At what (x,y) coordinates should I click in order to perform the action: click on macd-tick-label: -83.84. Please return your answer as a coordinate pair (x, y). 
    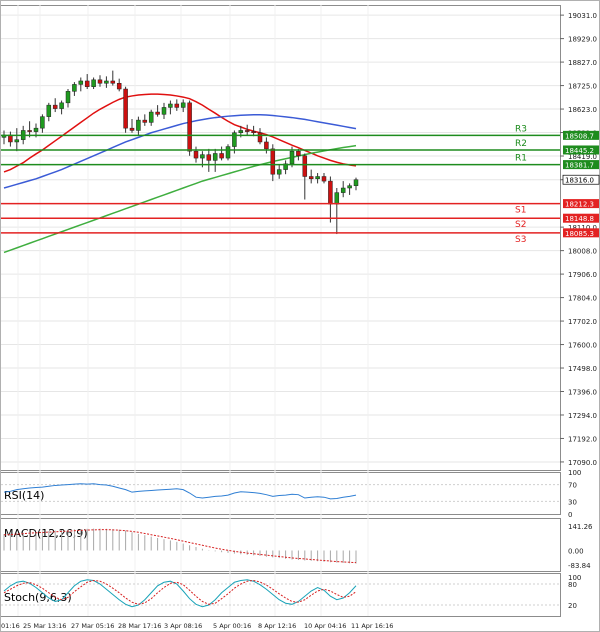
    Looking at the image, I should click on (579, 566).